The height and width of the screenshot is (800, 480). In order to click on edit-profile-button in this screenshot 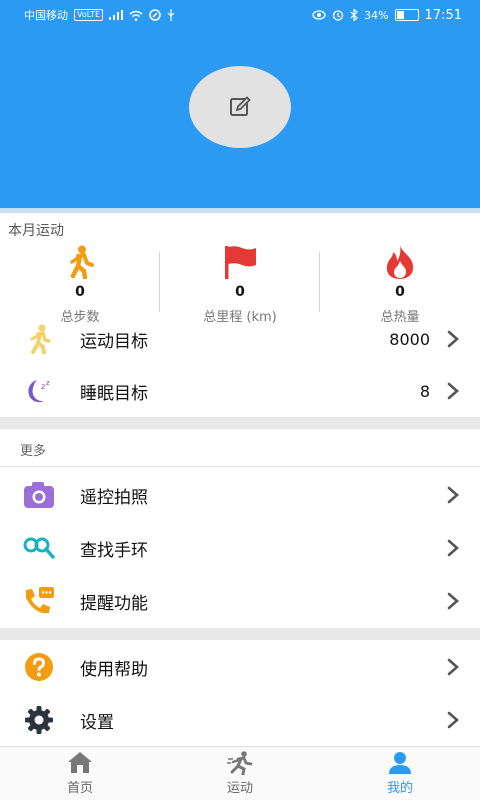, I will do `click(240, 107)`.